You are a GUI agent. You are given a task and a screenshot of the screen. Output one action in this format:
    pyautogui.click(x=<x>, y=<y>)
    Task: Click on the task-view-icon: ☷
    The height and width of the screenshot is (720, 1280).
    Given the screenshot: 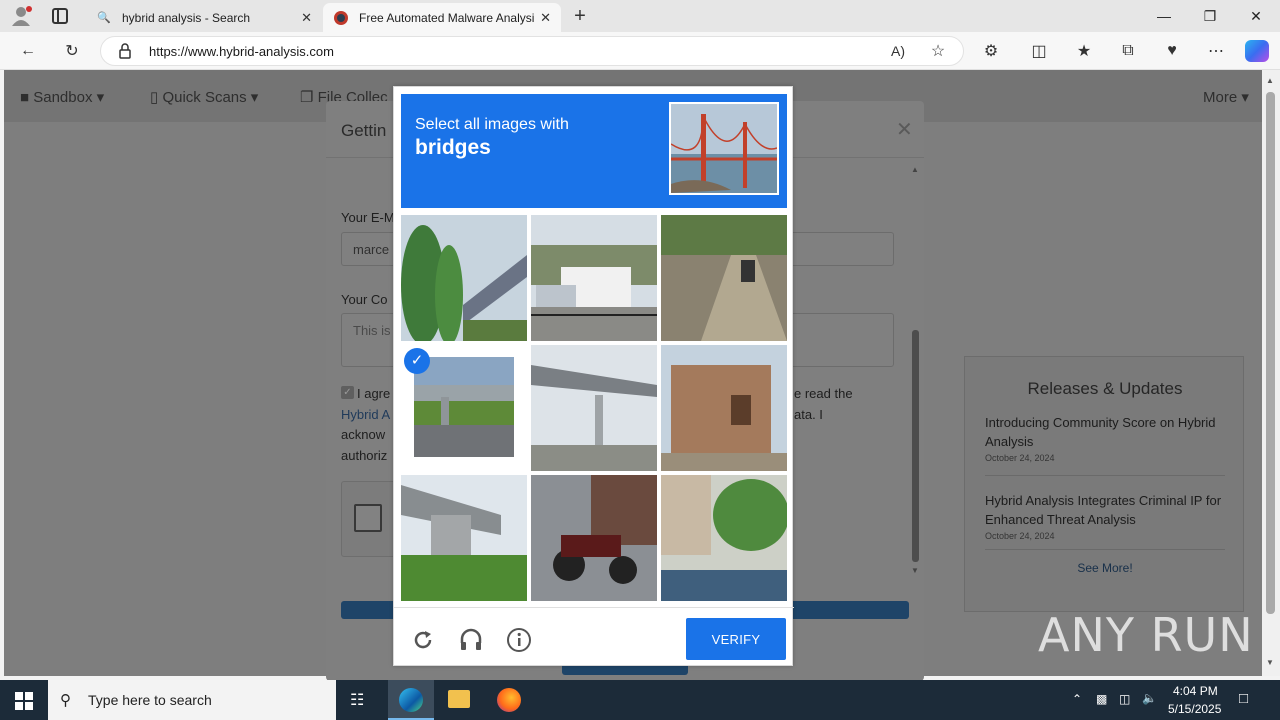 What is the action you would take?
    pyautogui.click(x=360, y=700)
    